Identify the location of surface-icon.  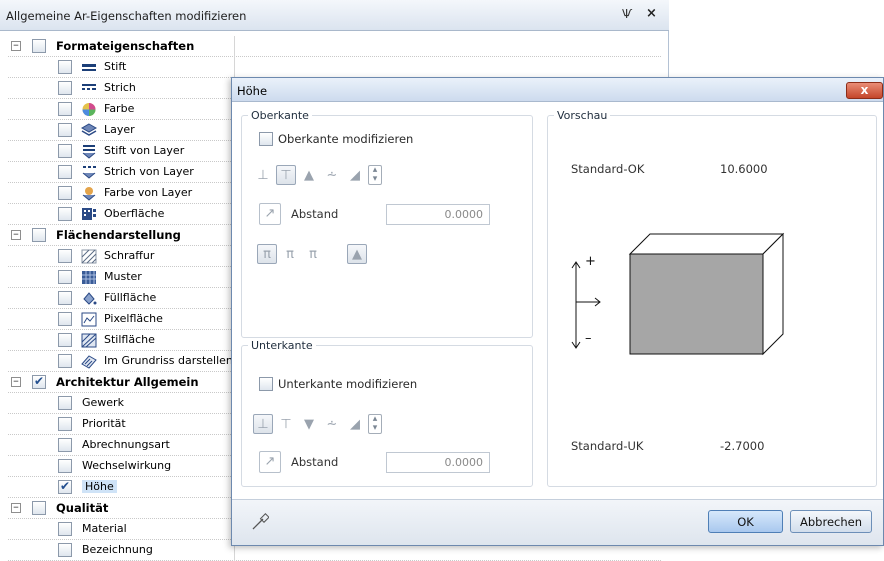
(89, 214).